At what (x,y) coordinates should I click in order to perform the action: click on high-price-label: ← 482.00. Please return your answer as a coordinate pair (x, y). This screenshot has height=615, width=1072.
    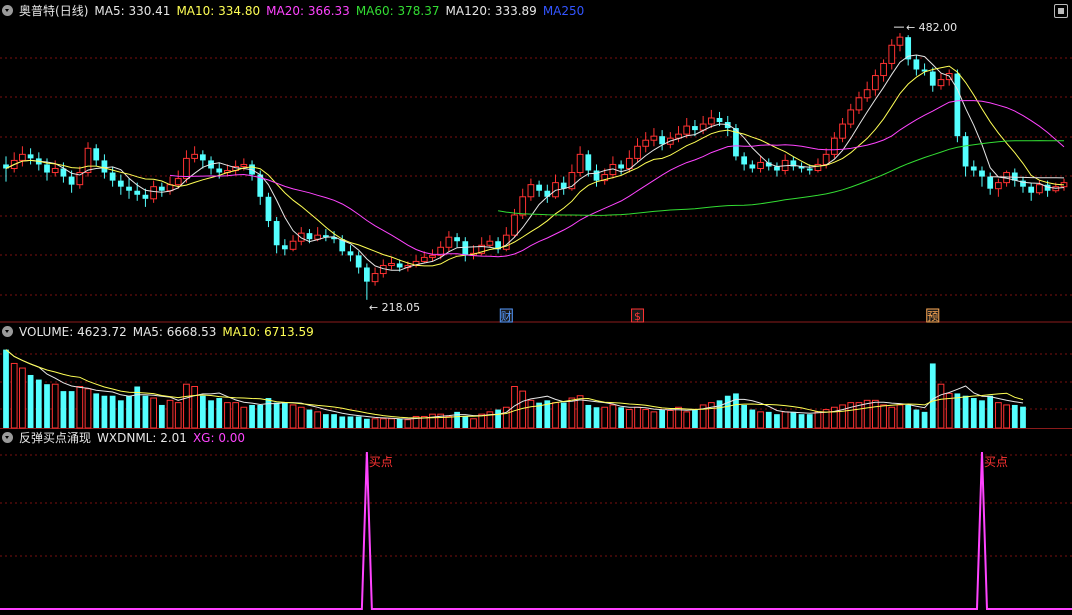
    Looking at the image, I should click on (931, 27).